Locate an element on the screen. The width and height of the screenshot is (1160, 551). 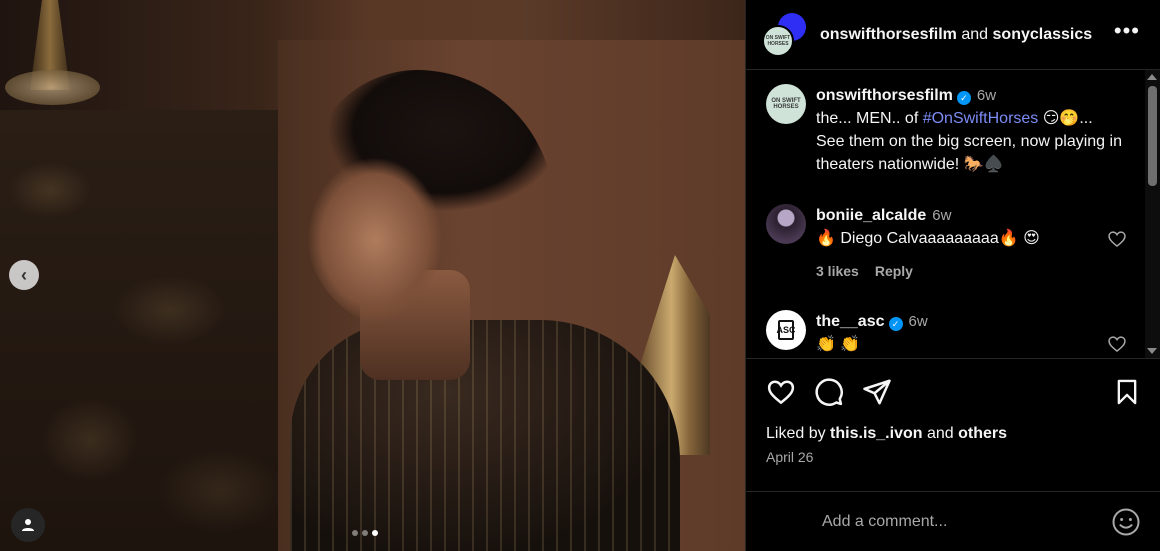
share-send-icon is located at coordinates (877, 392).